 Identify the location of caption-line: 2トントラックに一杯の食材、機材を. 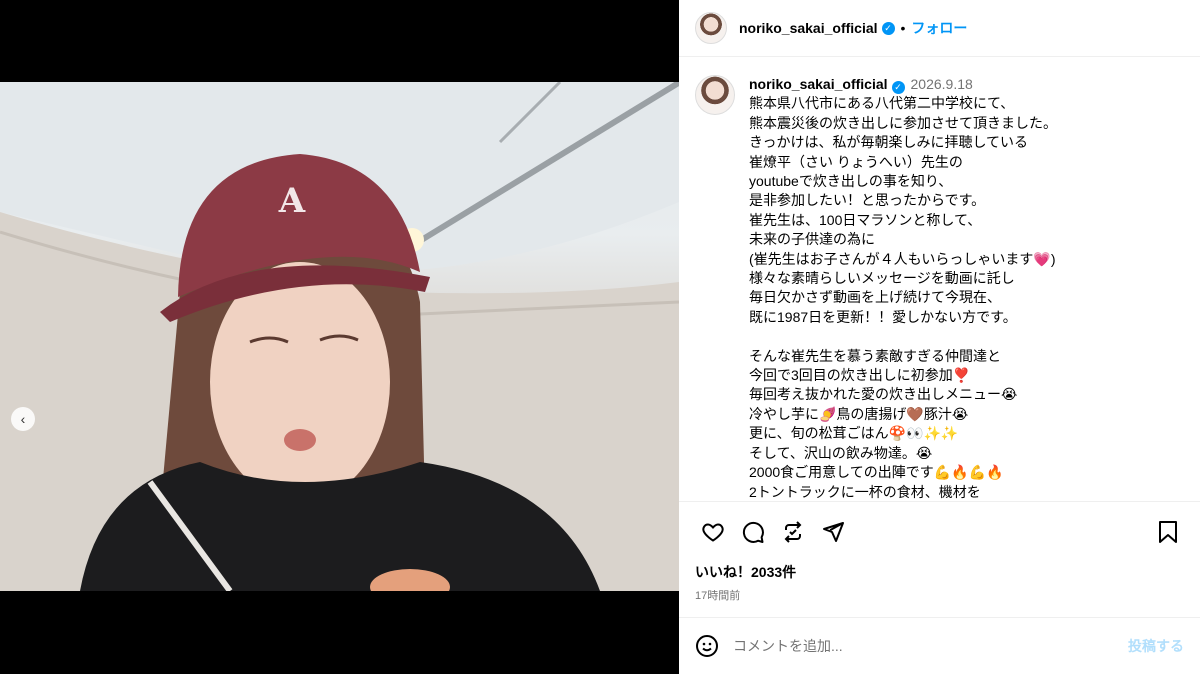
(865, 491).